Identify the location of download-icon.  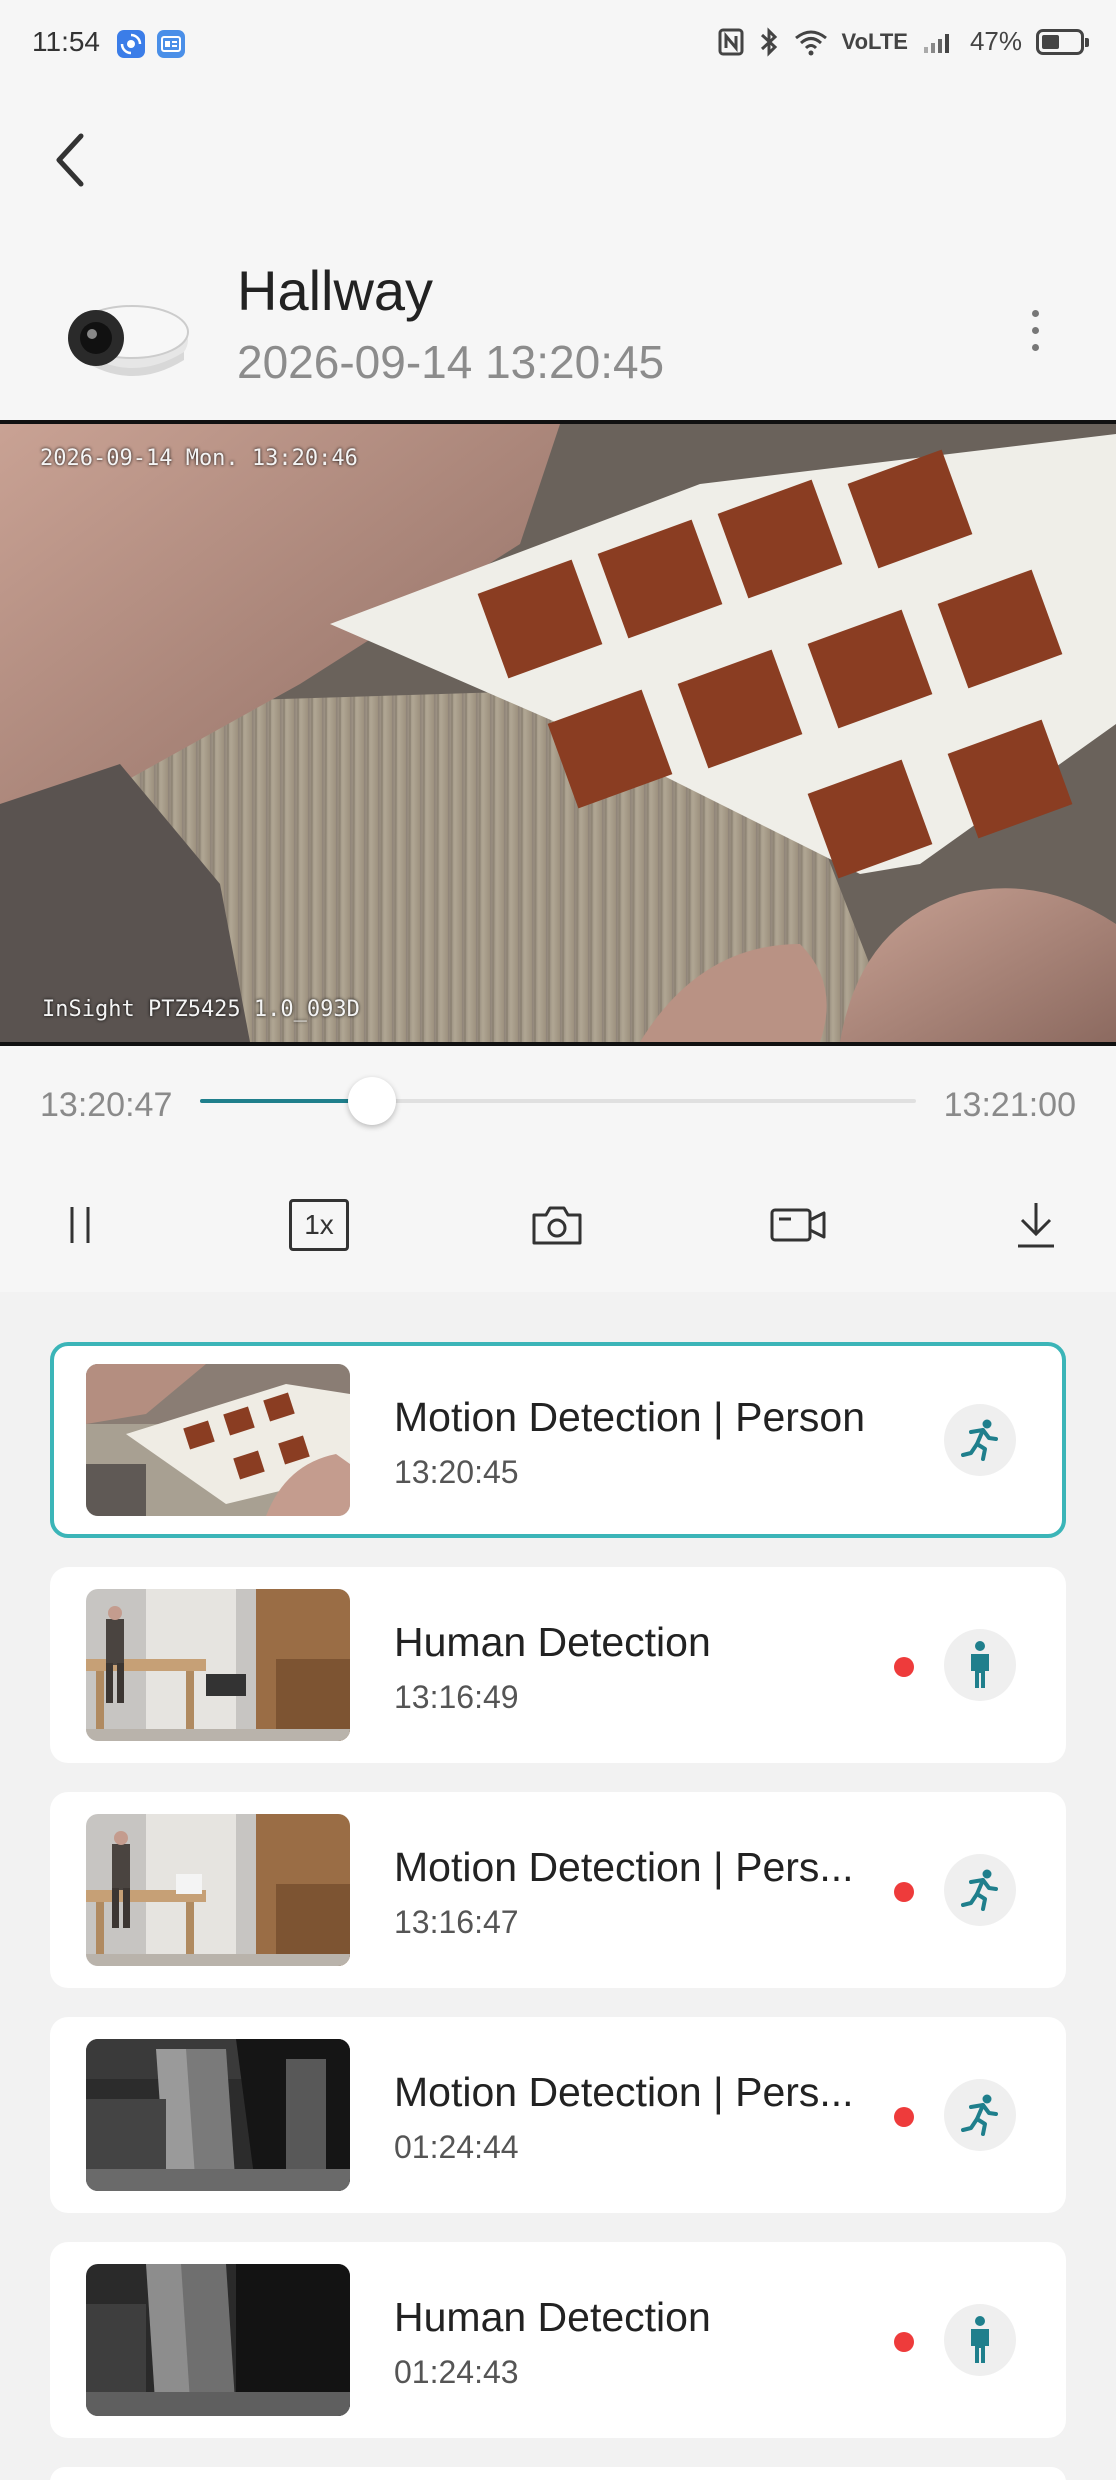
(1036, 1225).